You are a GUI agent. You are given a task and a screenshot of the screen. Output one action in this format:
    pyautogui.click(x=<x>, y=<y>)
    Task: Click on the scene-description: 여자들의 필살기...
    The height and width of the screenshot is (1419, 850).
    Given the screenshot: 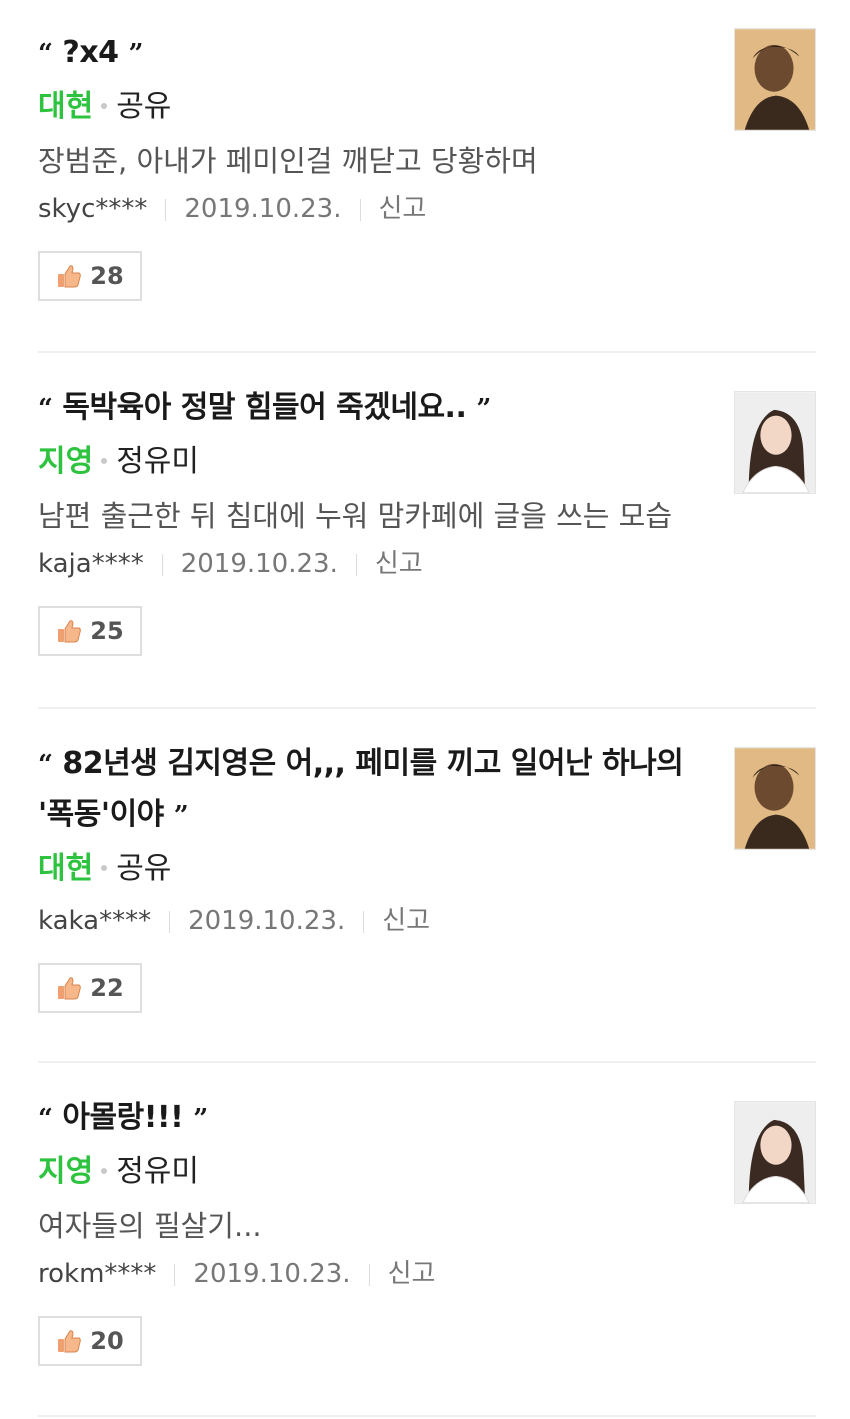 What is the action you would take?
    pyautogui.click(x=150, y=1226)
    